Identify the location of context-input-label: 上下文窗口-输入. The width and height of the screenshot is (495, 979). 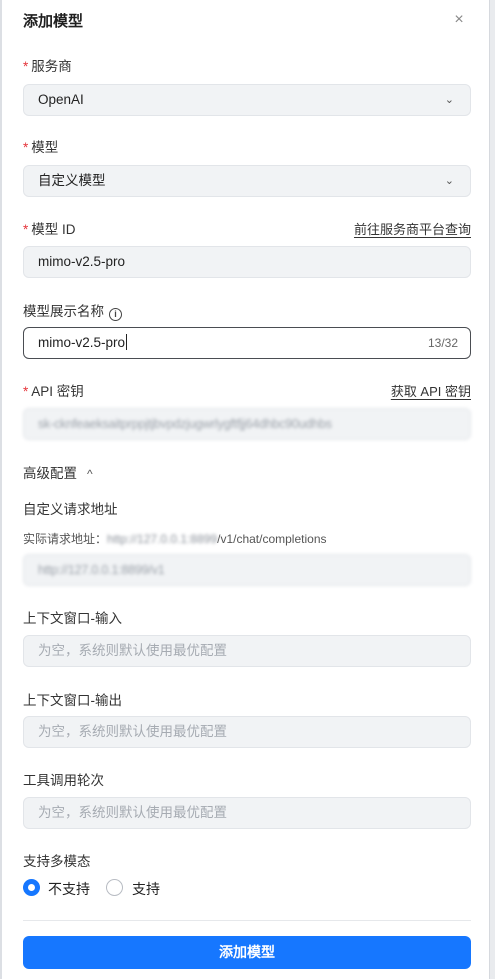
(72, 618).